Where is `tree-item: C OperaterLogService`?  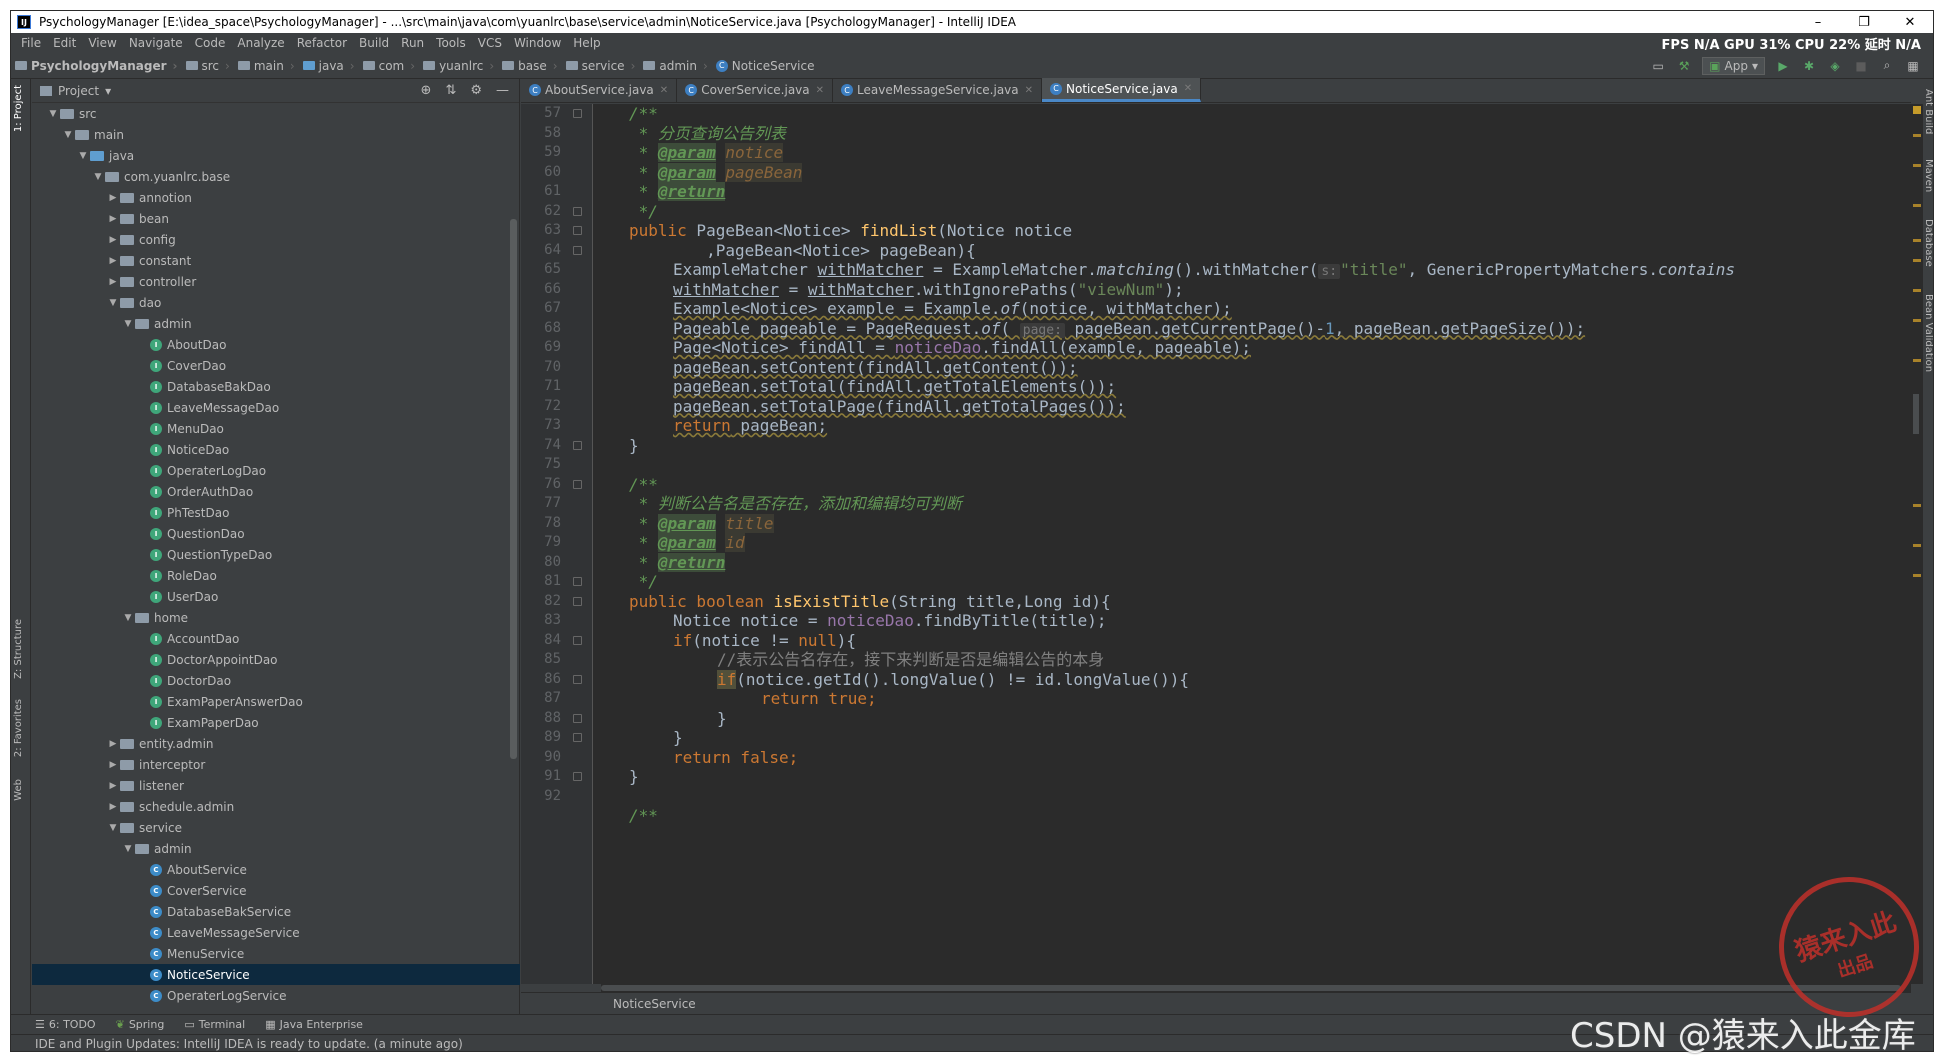 tree-item: C OperaterLogService is located at coordinates (276, 995).